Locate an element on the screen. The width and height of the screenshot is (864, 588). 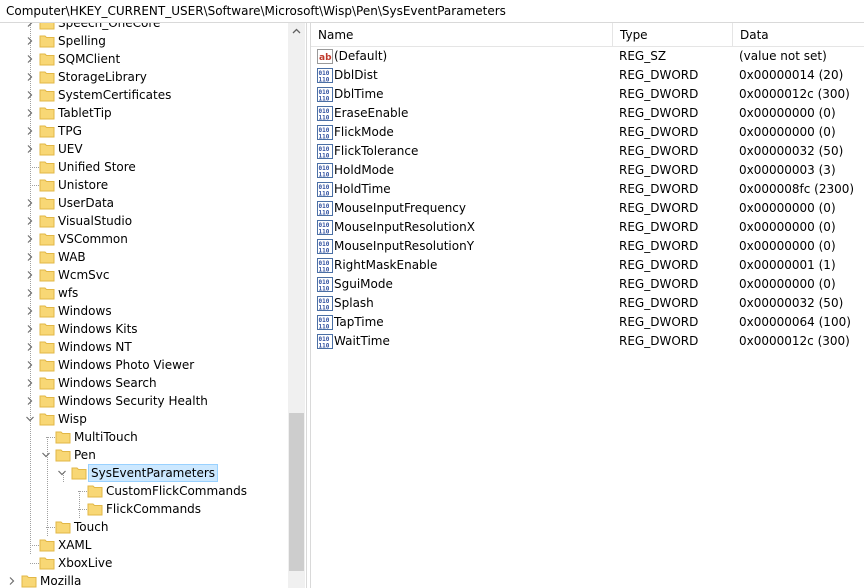
tree-item: Pen is located at coordinates (144, 455).